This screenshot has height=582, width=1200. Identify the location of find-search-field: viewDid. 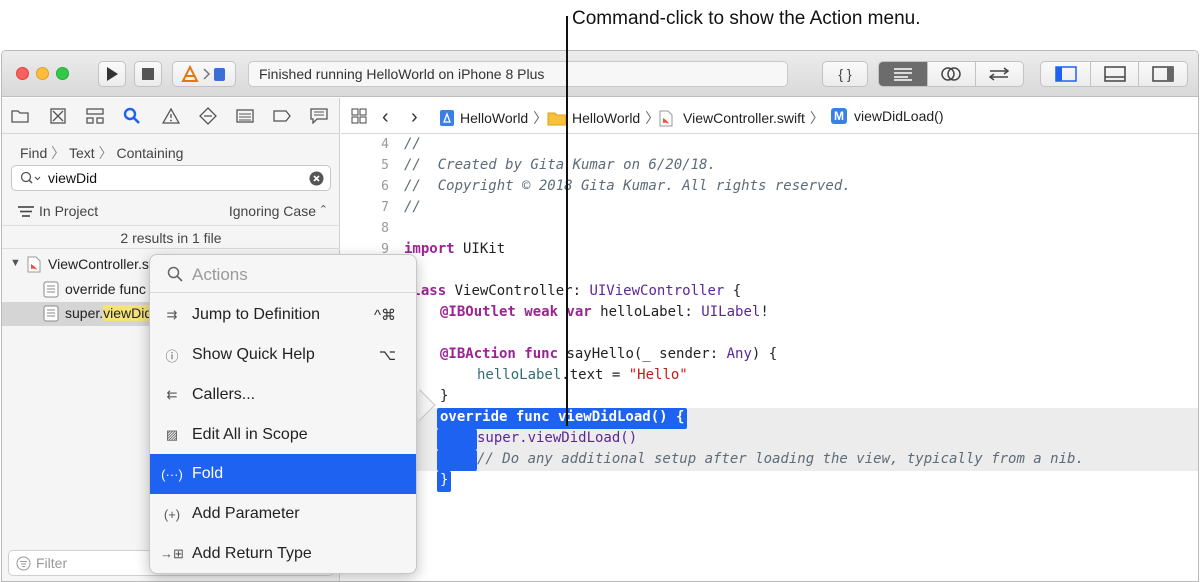
(171, 178).